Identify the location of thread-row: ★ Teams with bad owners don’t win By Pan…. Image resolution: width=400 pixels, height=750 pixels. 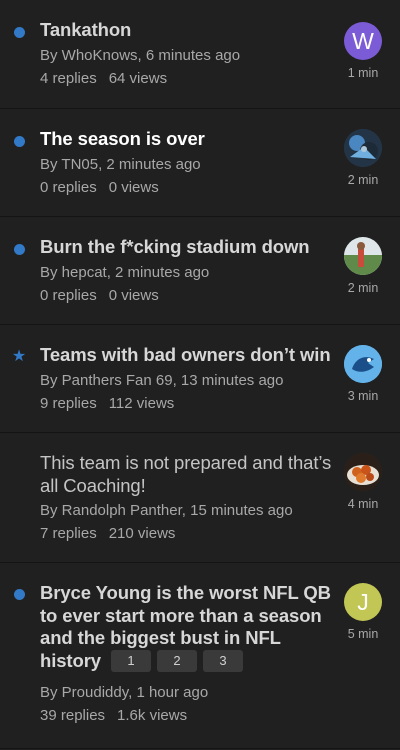
(200, 379).